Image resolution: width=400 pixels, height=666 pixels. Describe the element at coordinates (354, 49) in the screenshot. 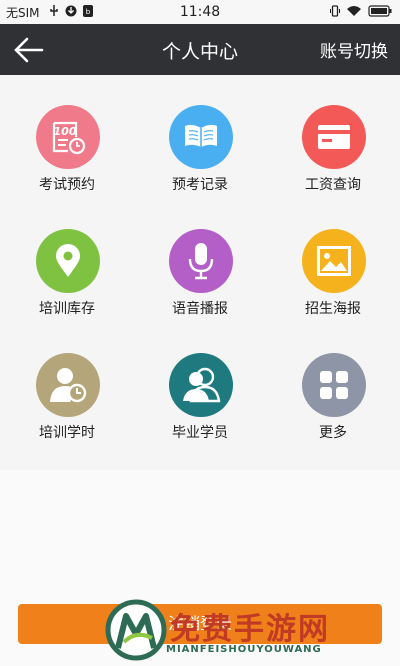

I see `switch-account-button: 账号切换` at that location.